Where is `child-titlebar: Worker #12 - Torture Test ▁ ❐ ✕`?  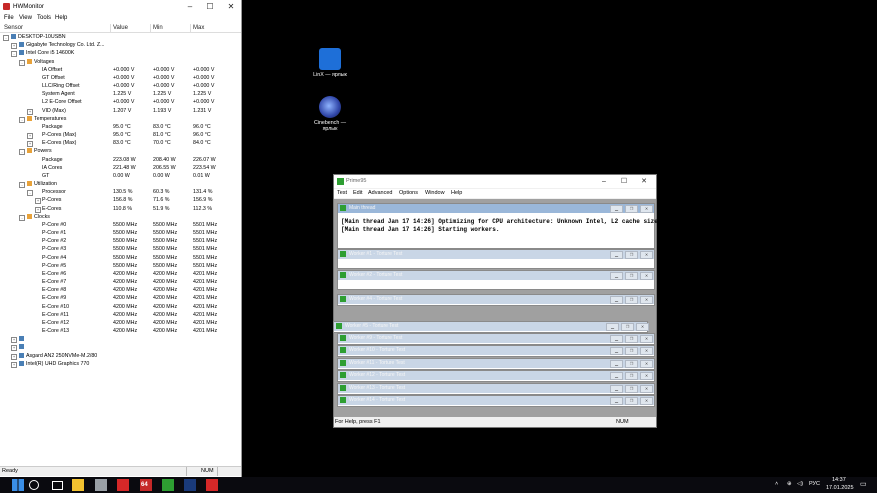 child-titlebar: Worker #12 - Torture Test ▁ ❐ ✕ is located at coordinates (496, 375).